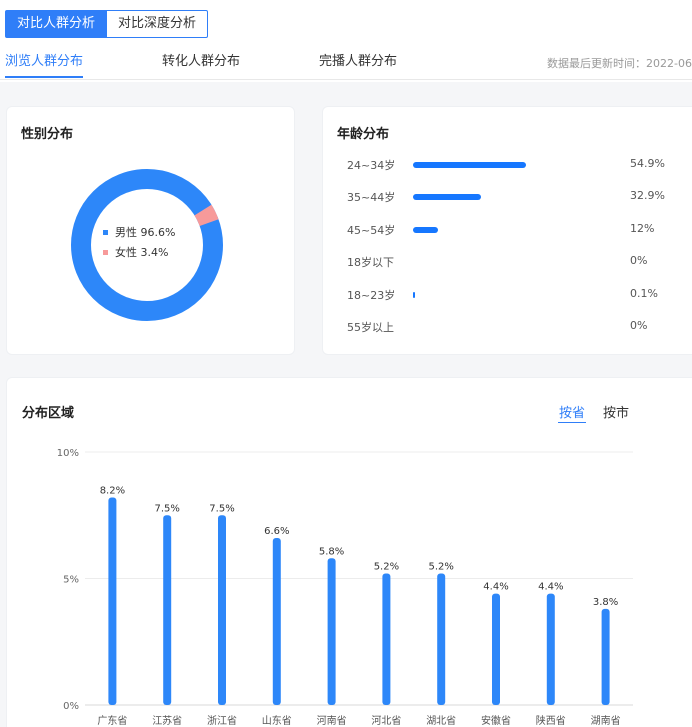 The height and width of the screenshot is (727, 692). What do you see at coordinates (47, 134) in the screenshot?
I see `gender-title: 性别分布` at bounding box center [47, 134].